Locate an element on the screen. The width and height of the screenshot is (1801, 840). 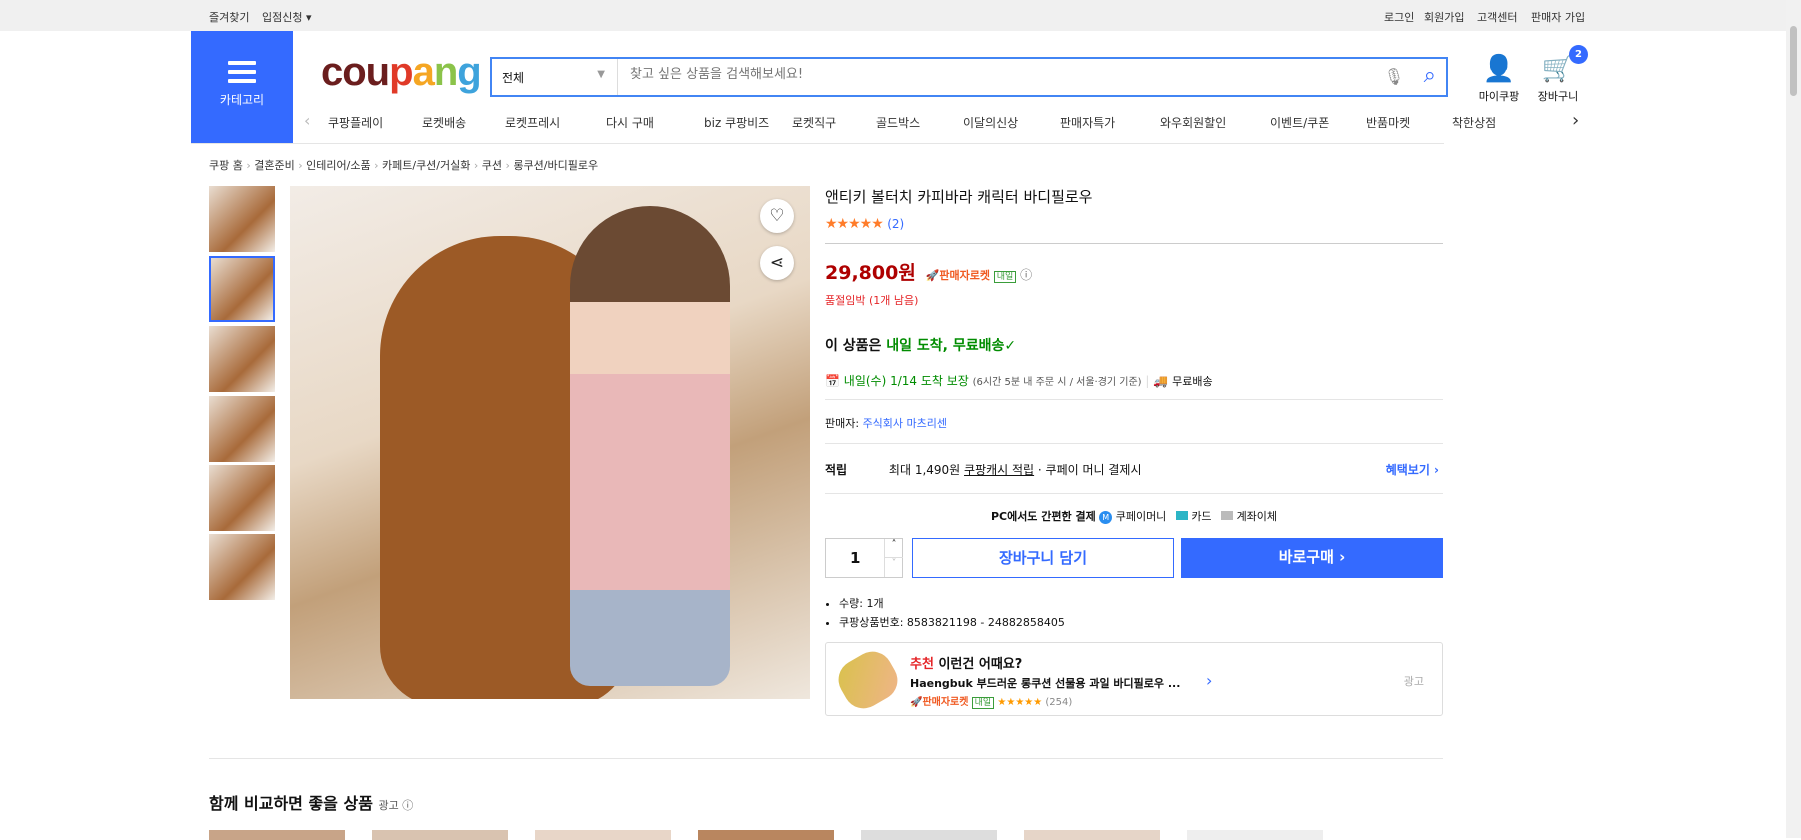
search-input is located at coordinates (950, 74).